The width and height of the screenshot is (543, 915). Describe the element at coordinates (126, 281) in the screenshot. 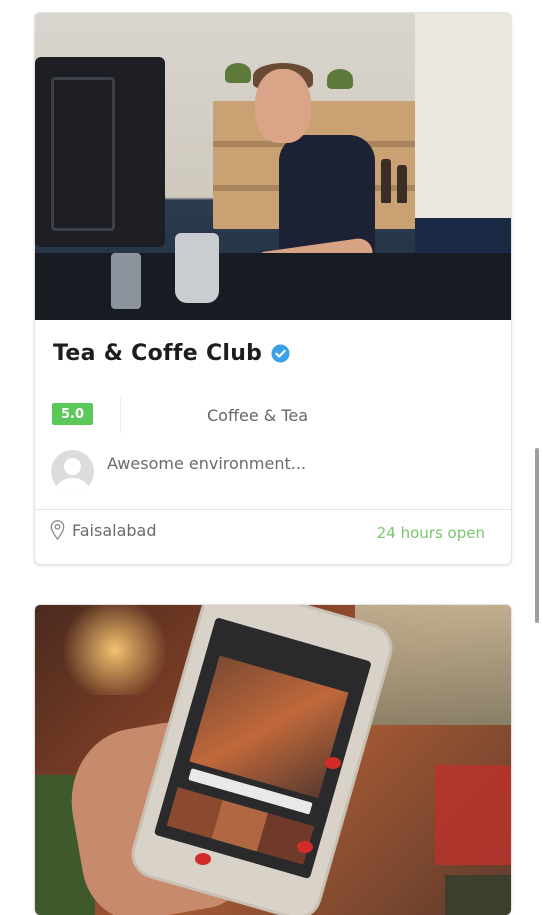

I see `jar-decor` at that location.